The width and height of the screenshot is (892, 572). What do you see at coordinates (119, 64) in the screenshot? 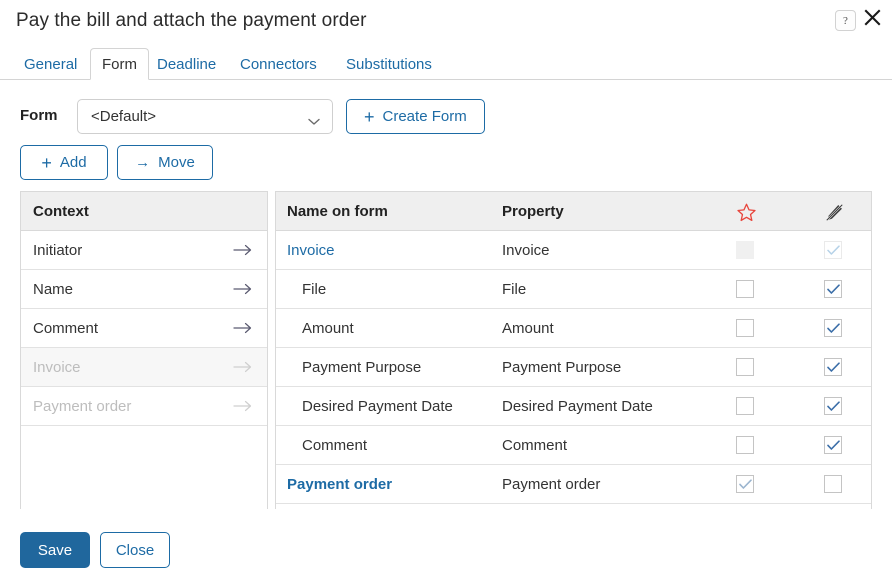
I see `tab-form: Form` at bounding box center [119, 64].